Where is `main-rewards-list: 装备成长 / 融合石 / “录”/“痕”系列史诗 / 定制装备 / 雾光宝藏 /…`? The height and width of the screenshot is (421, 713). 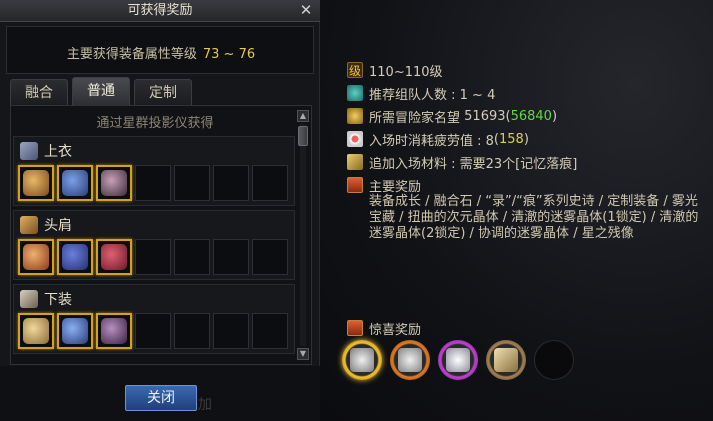 main-rewards-list: 装备成长 / 融合石 / “录”/“痕”系列史诗 / 定制装备 / 雾光宝藏 /… is located at coordinates (534, 217).